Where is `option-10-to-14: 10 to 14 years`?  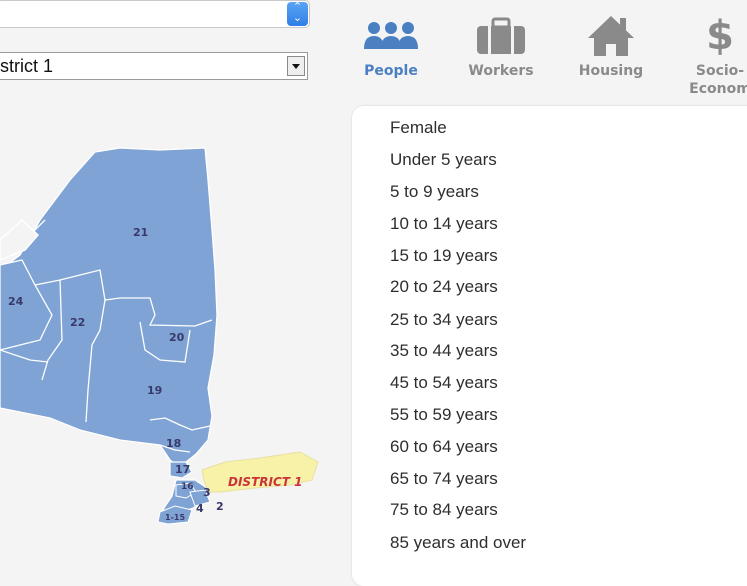
option-10-to-14: 10 to 14 years is located at coordinates (444, 224).